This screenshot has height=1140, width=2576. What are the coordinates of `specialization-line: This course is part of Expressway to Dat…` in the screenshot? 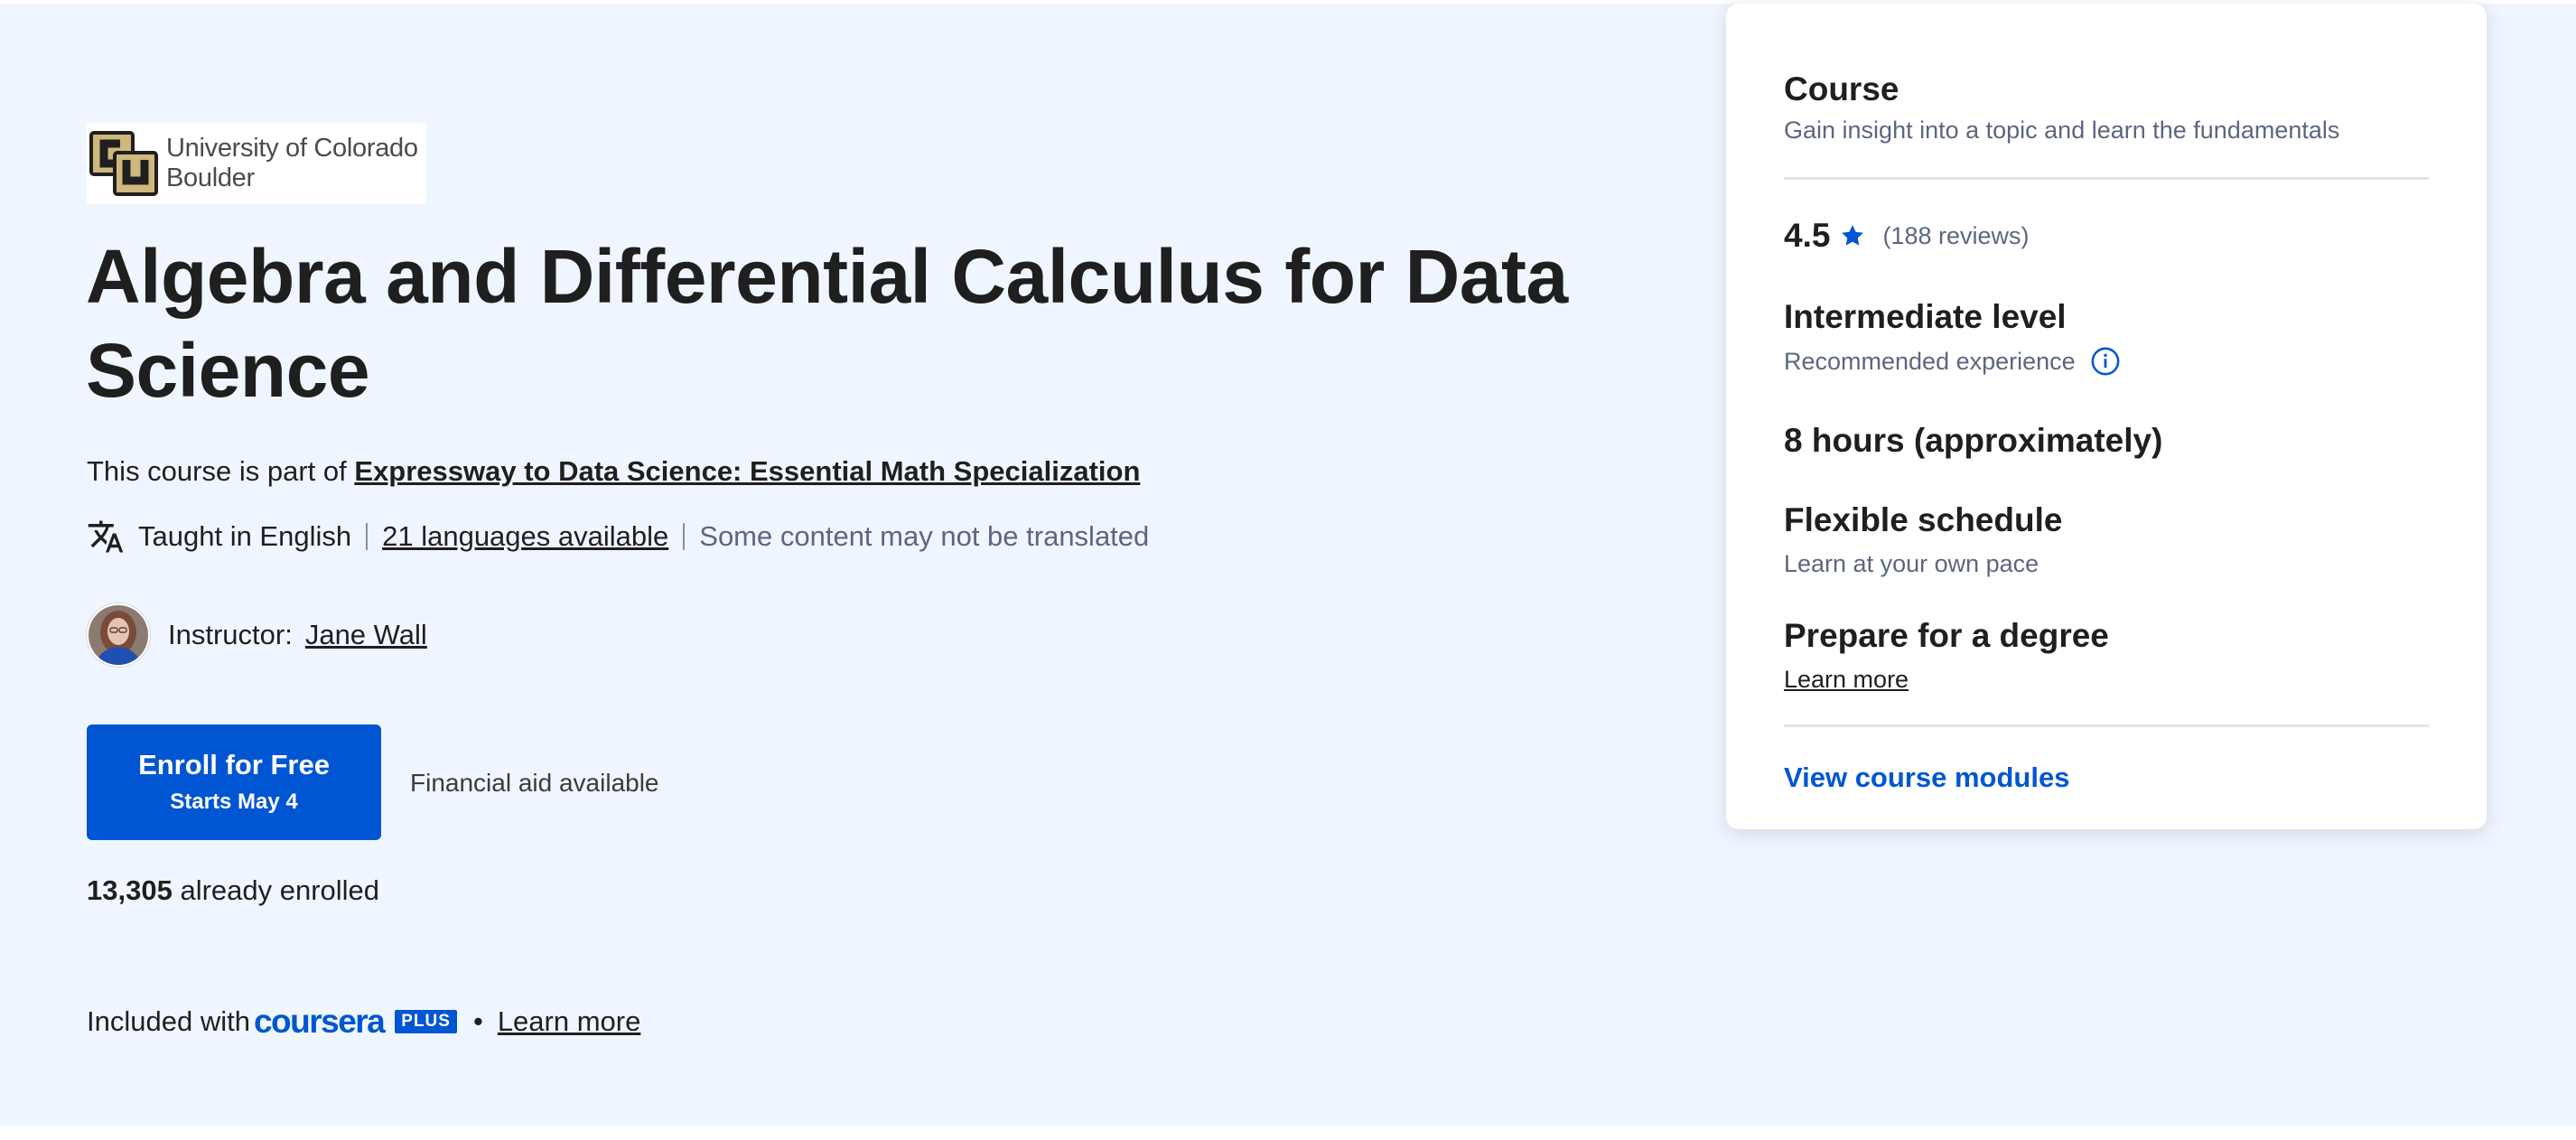 It's located at (613, 471).